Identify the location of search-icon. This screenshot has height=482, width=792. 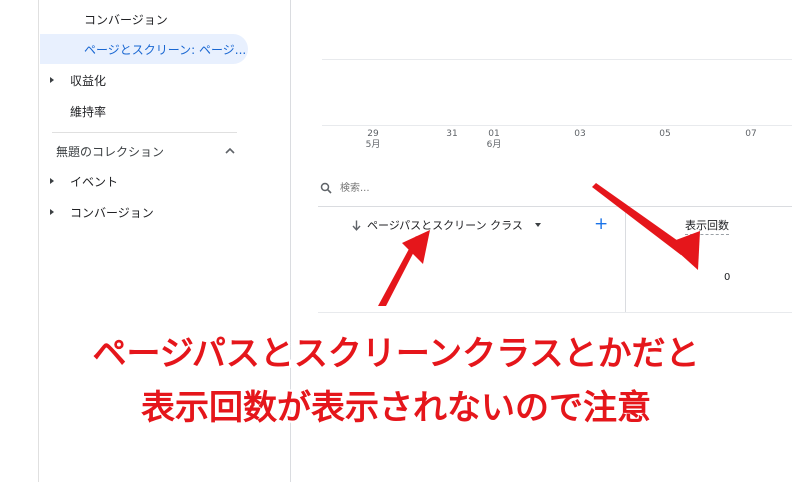
(326, 188).